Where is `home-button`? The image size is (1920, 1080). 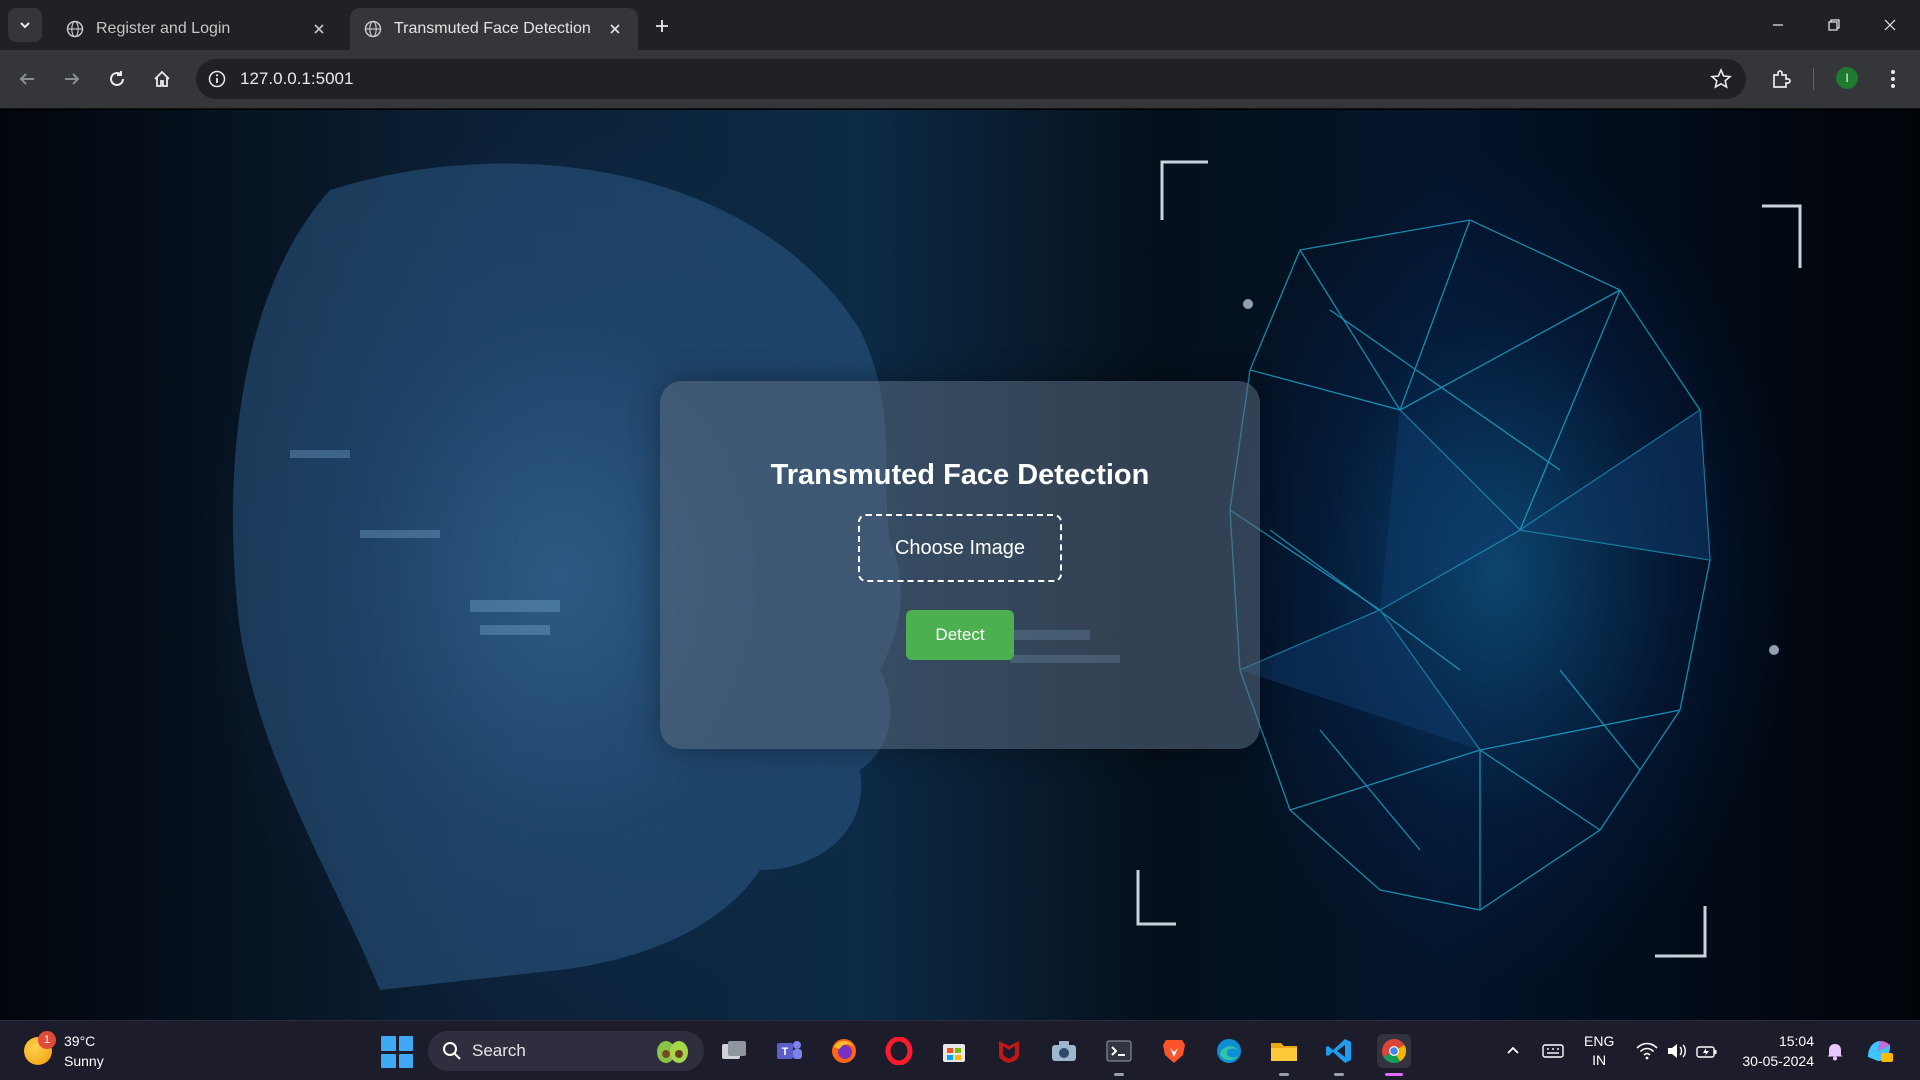
home-button is located at coordinates (162, 79).